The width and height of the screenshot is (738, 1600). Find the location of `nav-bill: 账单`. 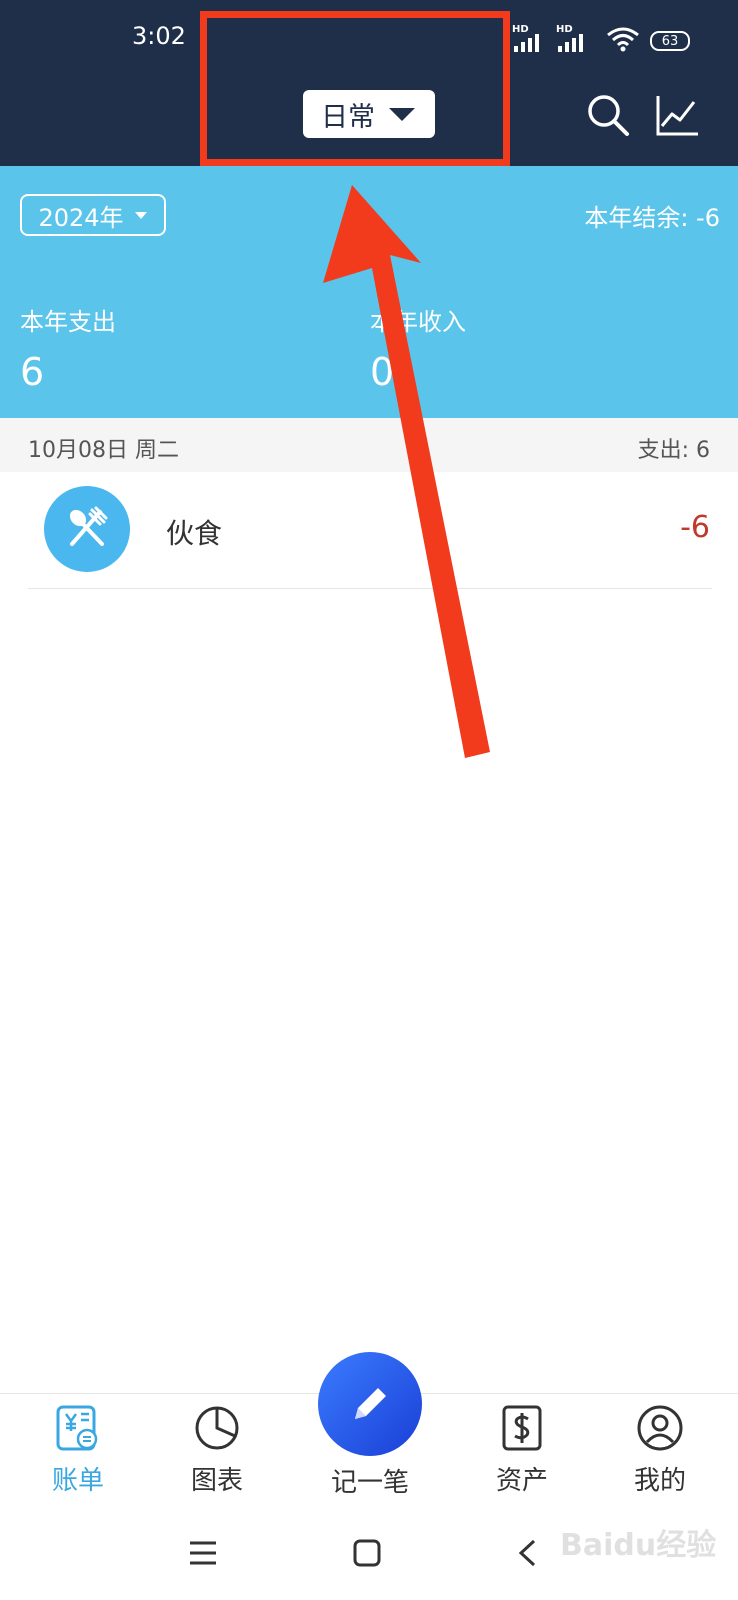

nav-bill: 账单 is located at coordinates (78, 1450).